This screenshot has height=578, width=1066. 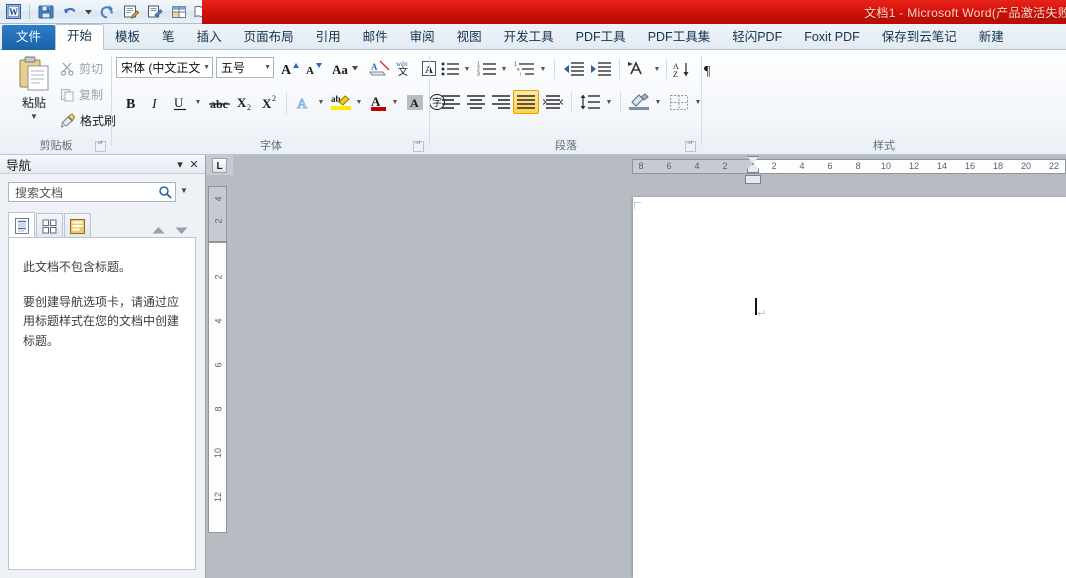 I want to click on tab-template: 模板, so click(x=127, y=37).